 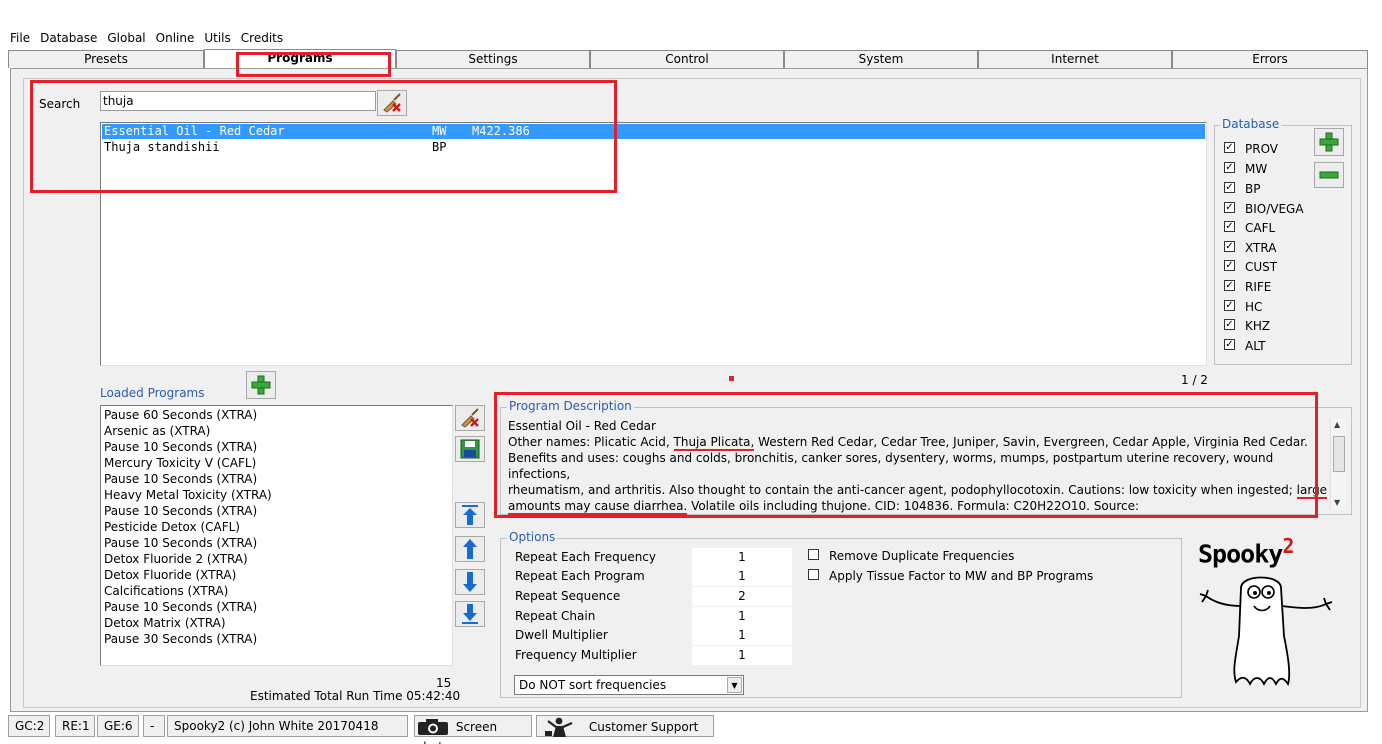 I want to click on arrow-down-icon, so click(x=470, y=582).